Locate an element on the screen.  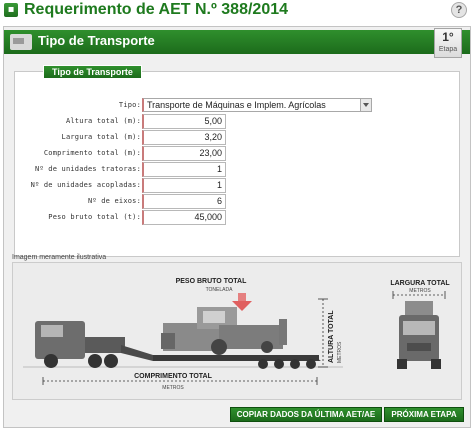
largura-diagram-unit: METROS is located at coordinates (420, 291).